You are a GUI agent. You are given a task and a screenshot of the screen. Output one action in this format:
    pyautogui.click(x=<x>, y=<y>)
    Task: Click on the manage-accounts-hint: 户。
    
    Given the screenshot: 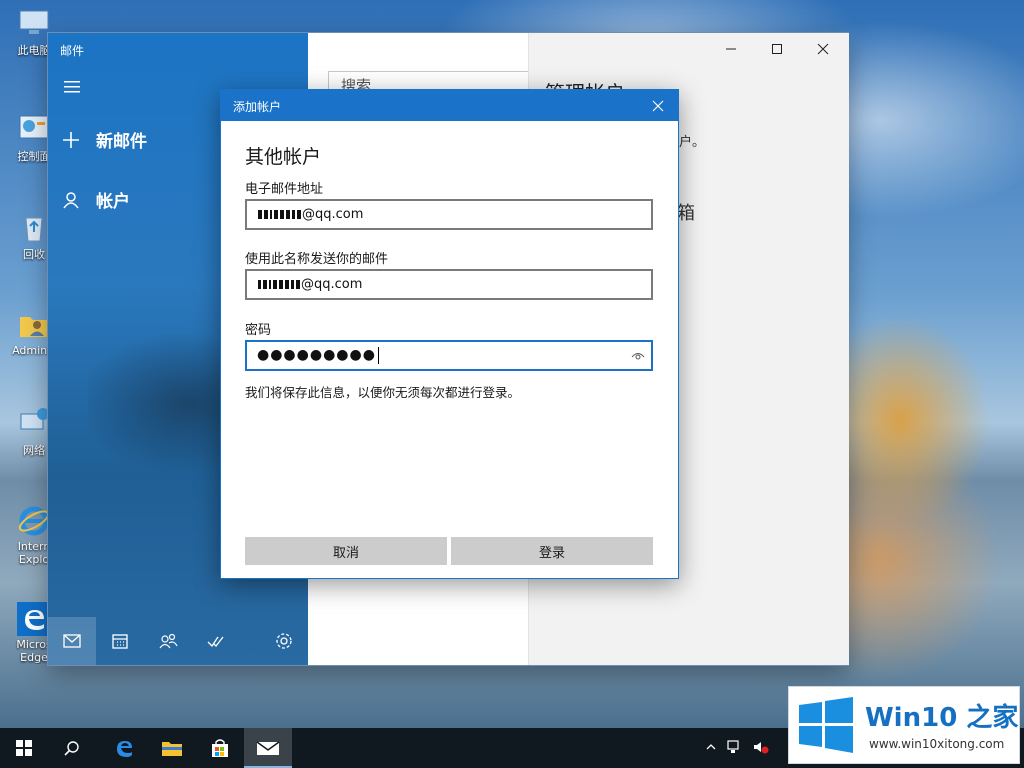 What is the action you would take?
    pyautogui.click(x=692, y=142)
    